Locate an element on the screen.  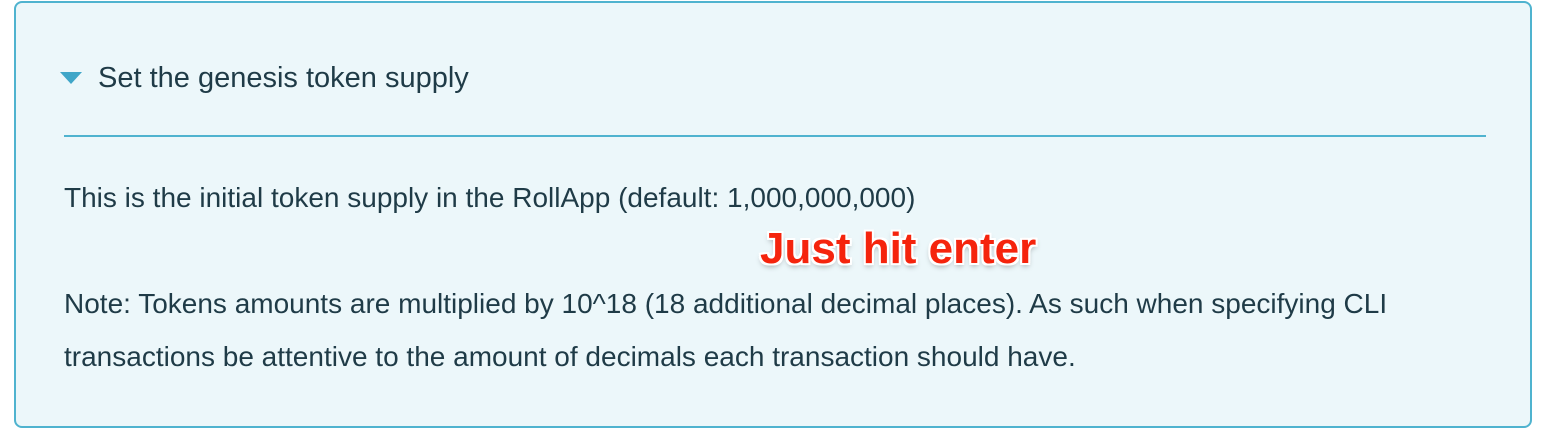
details-summary-toggle: Set the genesis token supply is located at coordinates (264, 78).